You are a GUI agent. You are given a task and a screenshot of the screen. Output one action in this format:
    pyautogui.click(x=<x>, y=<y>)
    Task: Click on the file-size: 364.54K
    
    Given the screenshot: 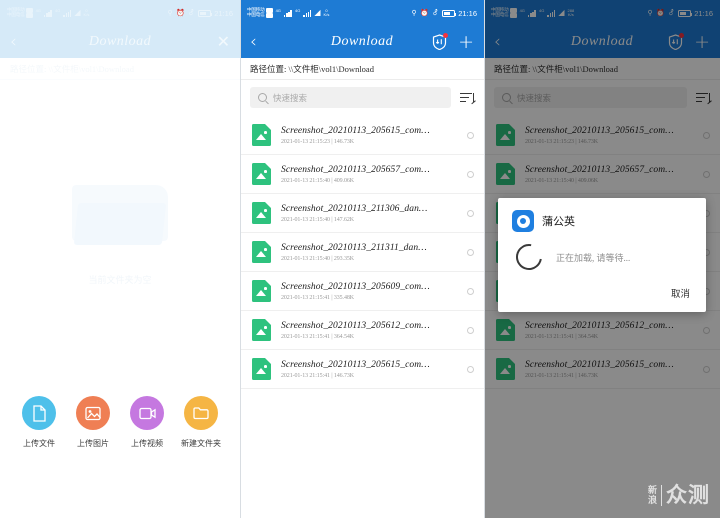 What is the action you would take?
    pyautogui.click(x=343, y=336)
    